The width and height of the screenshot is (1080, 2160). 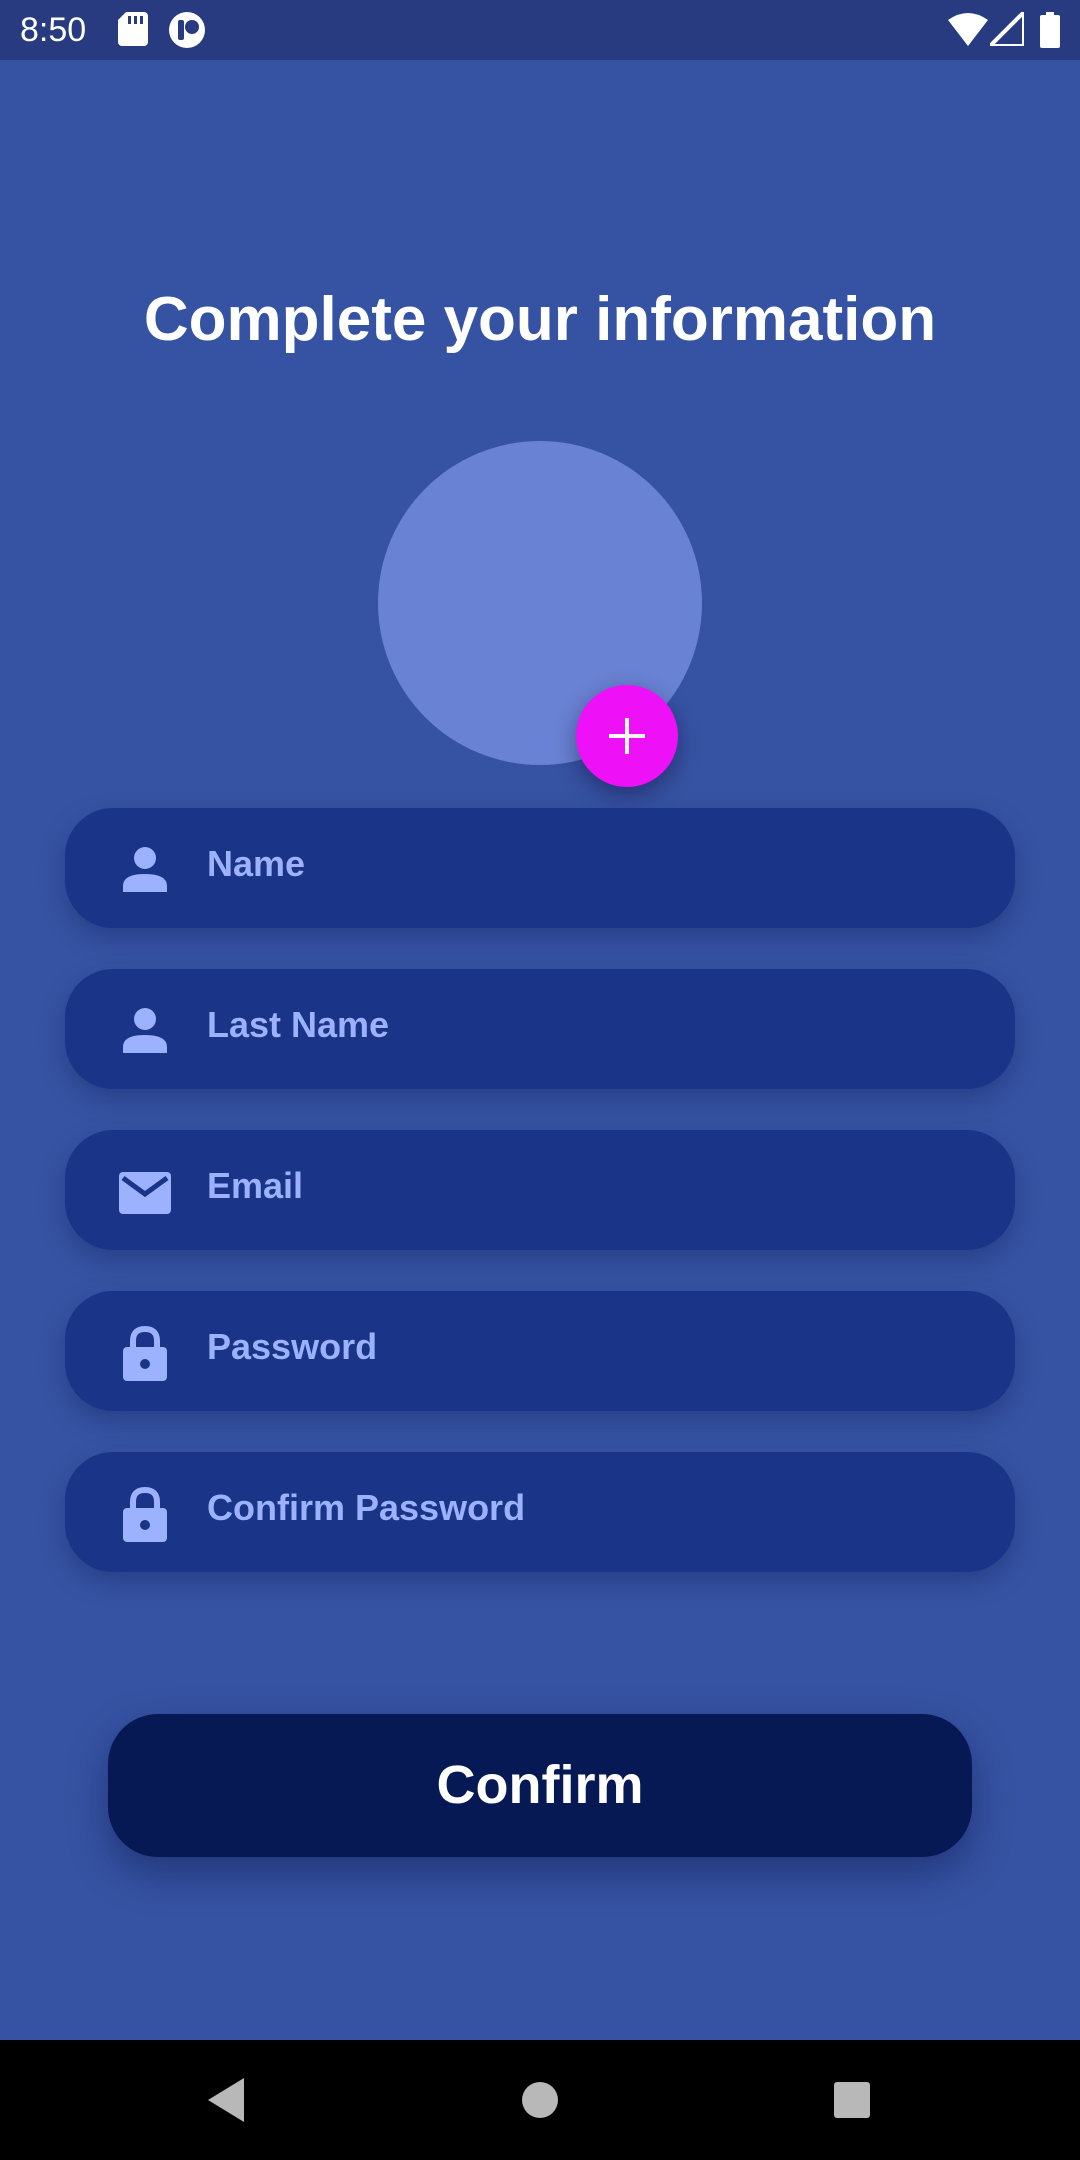 I want to click on email-placeholder: Email, so click(x=255, y=1185).